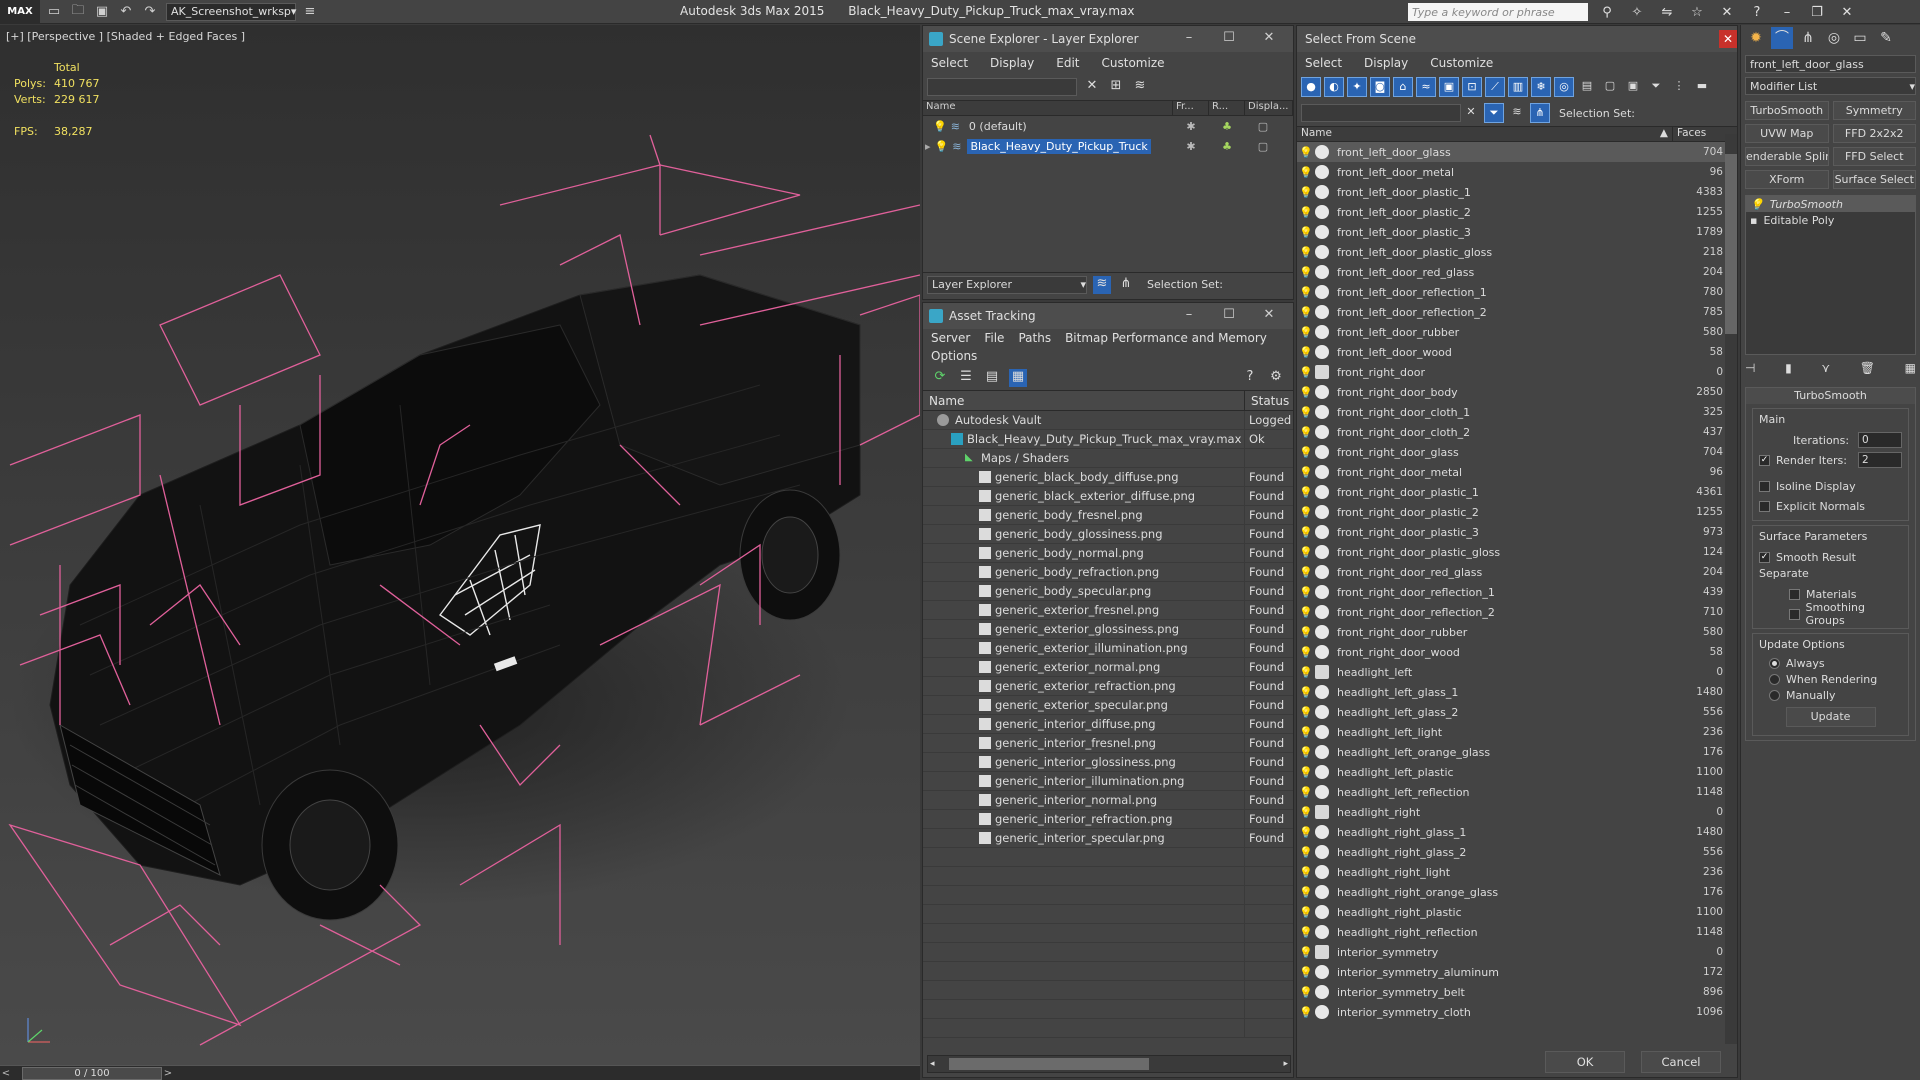 The width and height of the screenshot is (1920, 1080). I want to click on menu-display: Display, so click(1012, 63).